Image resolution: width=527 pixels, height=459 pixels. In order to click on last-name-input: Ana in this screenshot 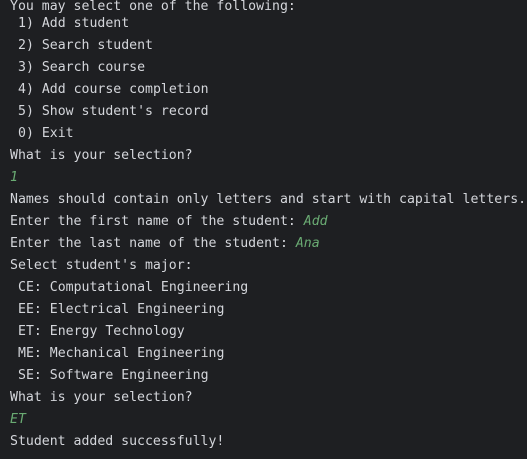, I will do `click(307, 243)`.